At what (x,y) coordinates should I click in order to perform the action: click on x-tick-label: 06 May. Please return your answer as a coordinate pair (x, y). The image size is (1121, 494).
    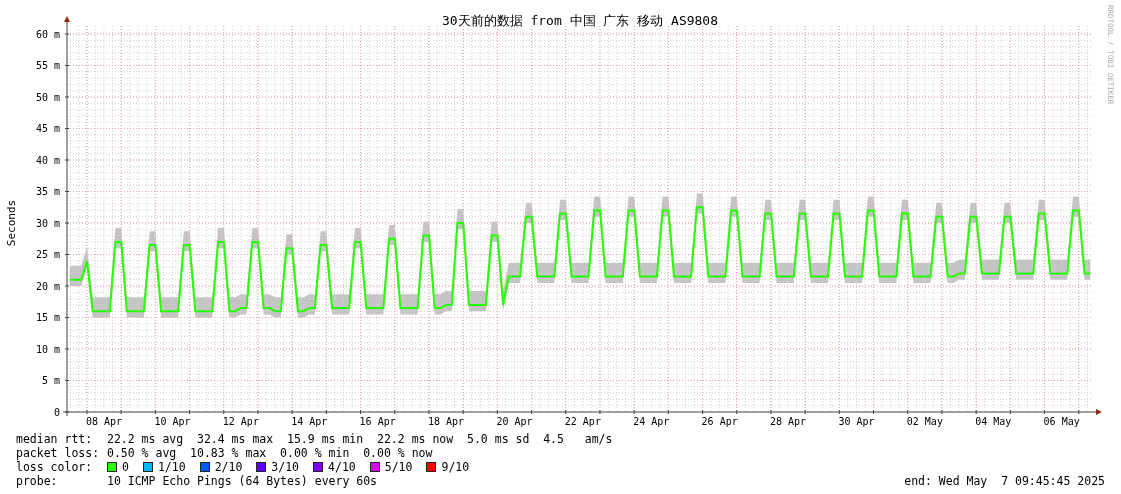
    Looking at the image, I should click on (1061, 421).